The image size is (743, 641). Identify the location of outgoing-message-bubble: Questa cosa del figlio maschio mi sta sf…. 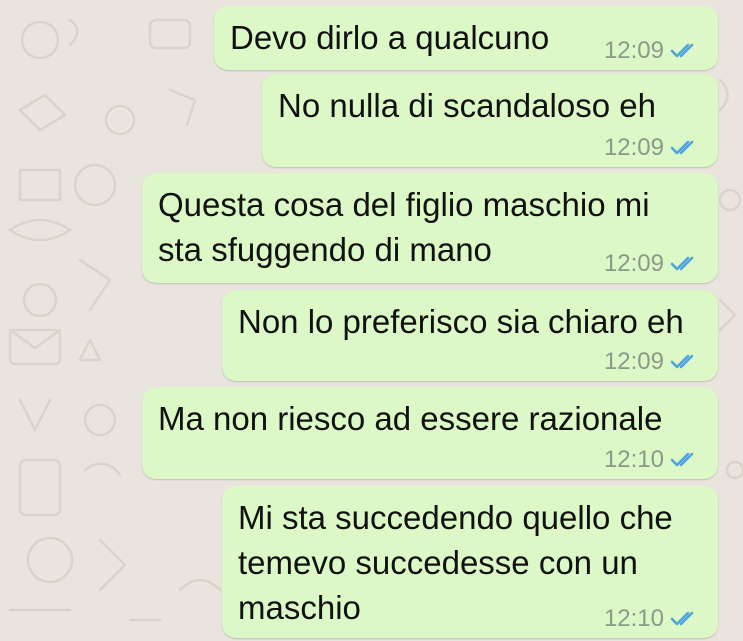
(430, 228).